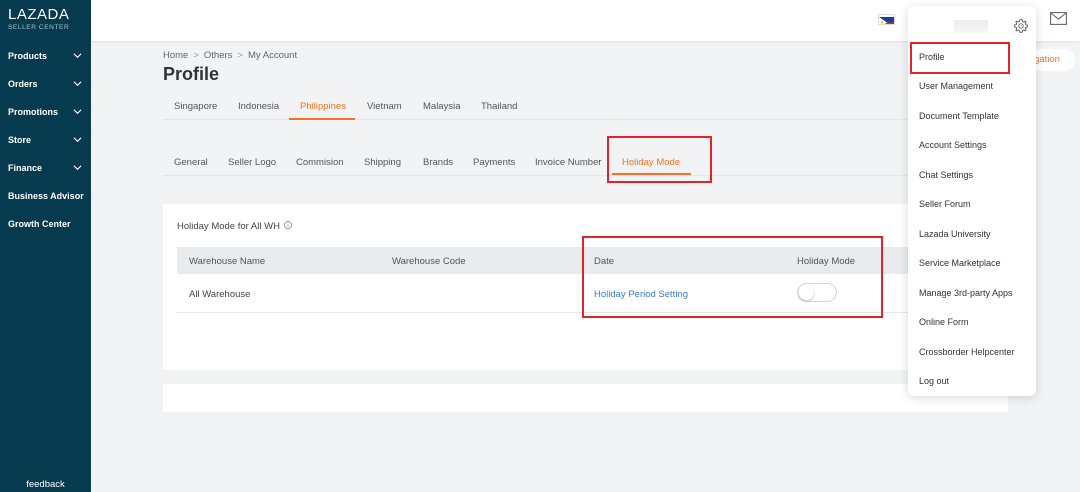  Describe the element at coordinates (604, 261) in the screenshot. I see `column-date: Date` at that location.